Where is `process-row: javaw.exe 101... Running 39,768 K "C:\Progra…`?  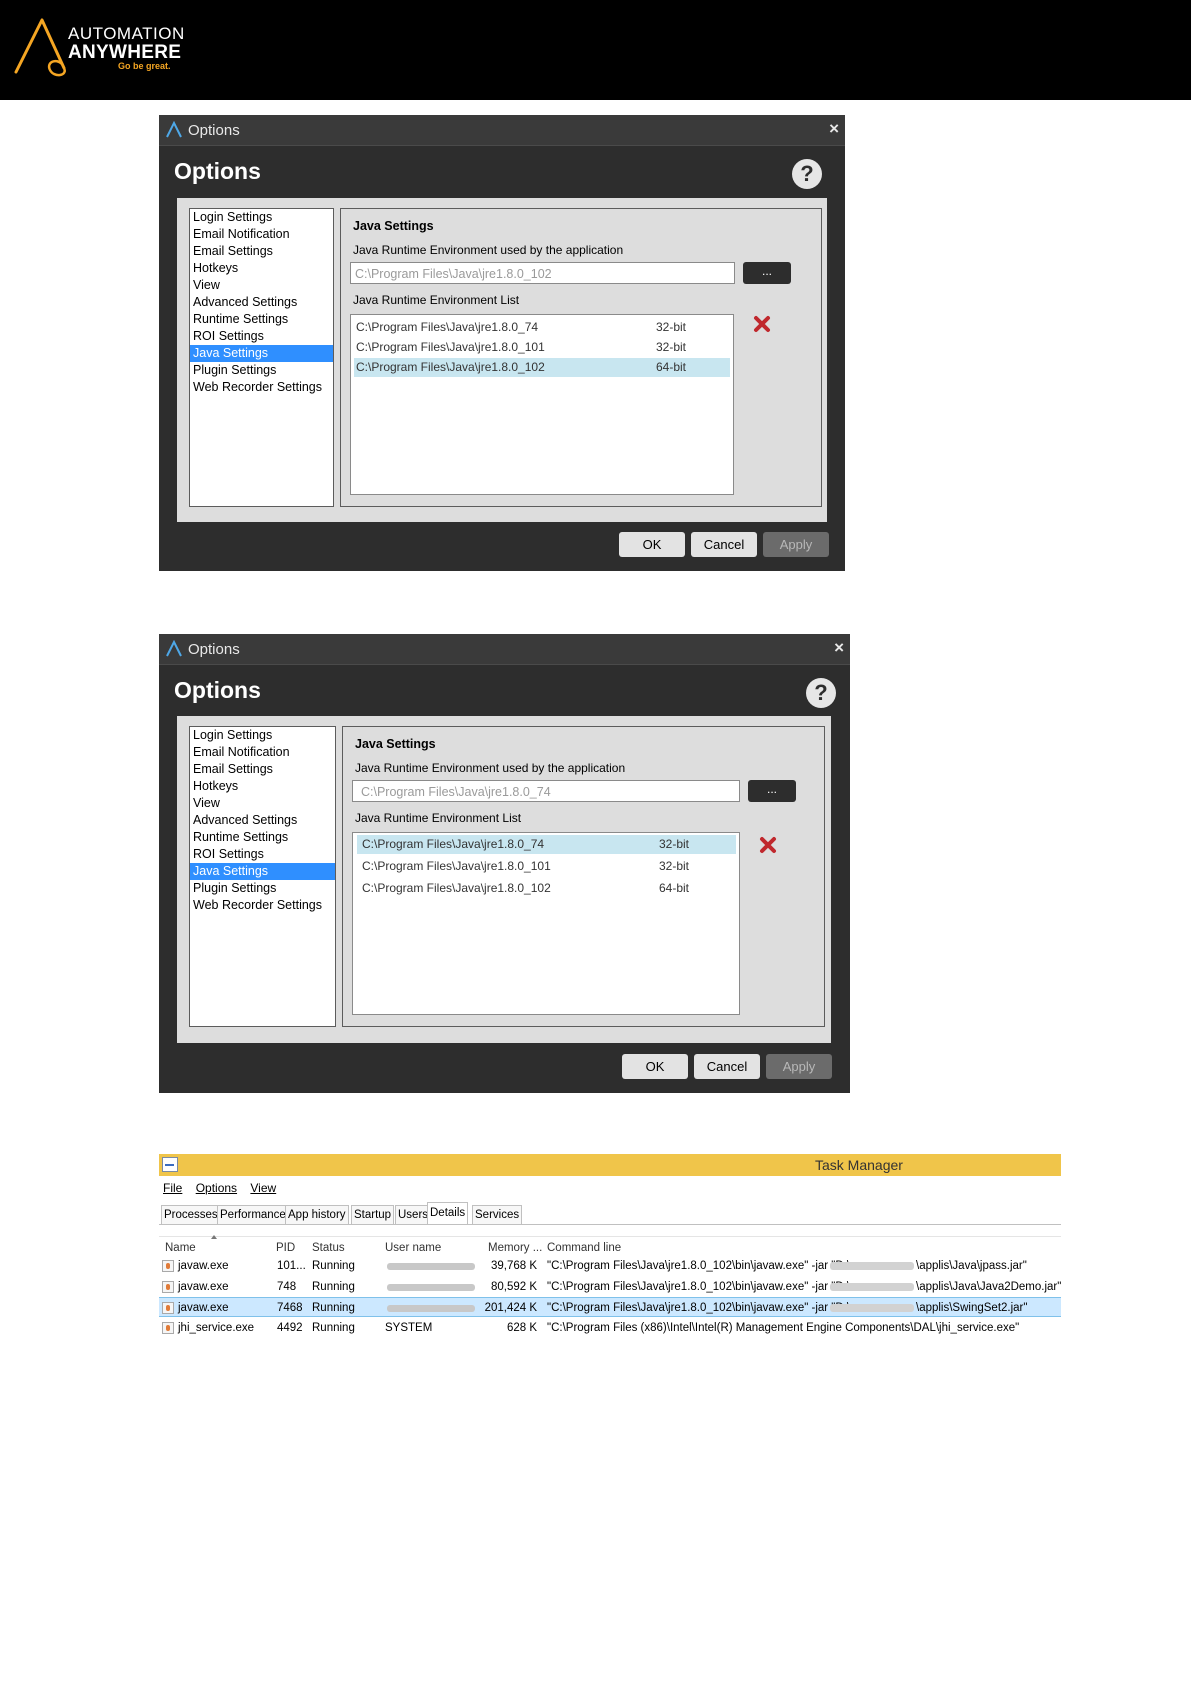
process-row: javaw.exe 101... Running 39,768 K "C:\Progra… is located at coordinates (610, 1266).